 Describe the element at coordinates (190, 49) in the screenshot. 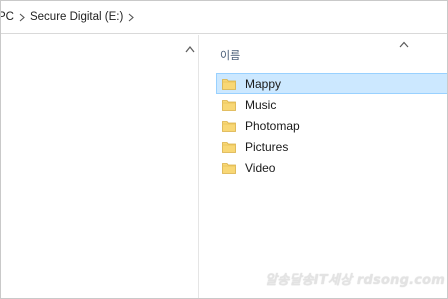

I see `scroll-up-arrow-icon` at that location.